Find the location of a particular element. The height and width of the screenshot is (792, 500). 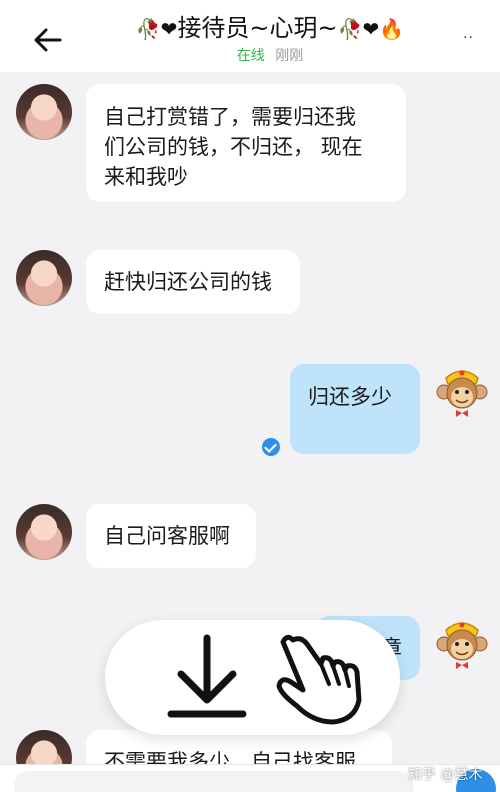

message-text-line: 来和我吵 is located at coordinates (146, 177).